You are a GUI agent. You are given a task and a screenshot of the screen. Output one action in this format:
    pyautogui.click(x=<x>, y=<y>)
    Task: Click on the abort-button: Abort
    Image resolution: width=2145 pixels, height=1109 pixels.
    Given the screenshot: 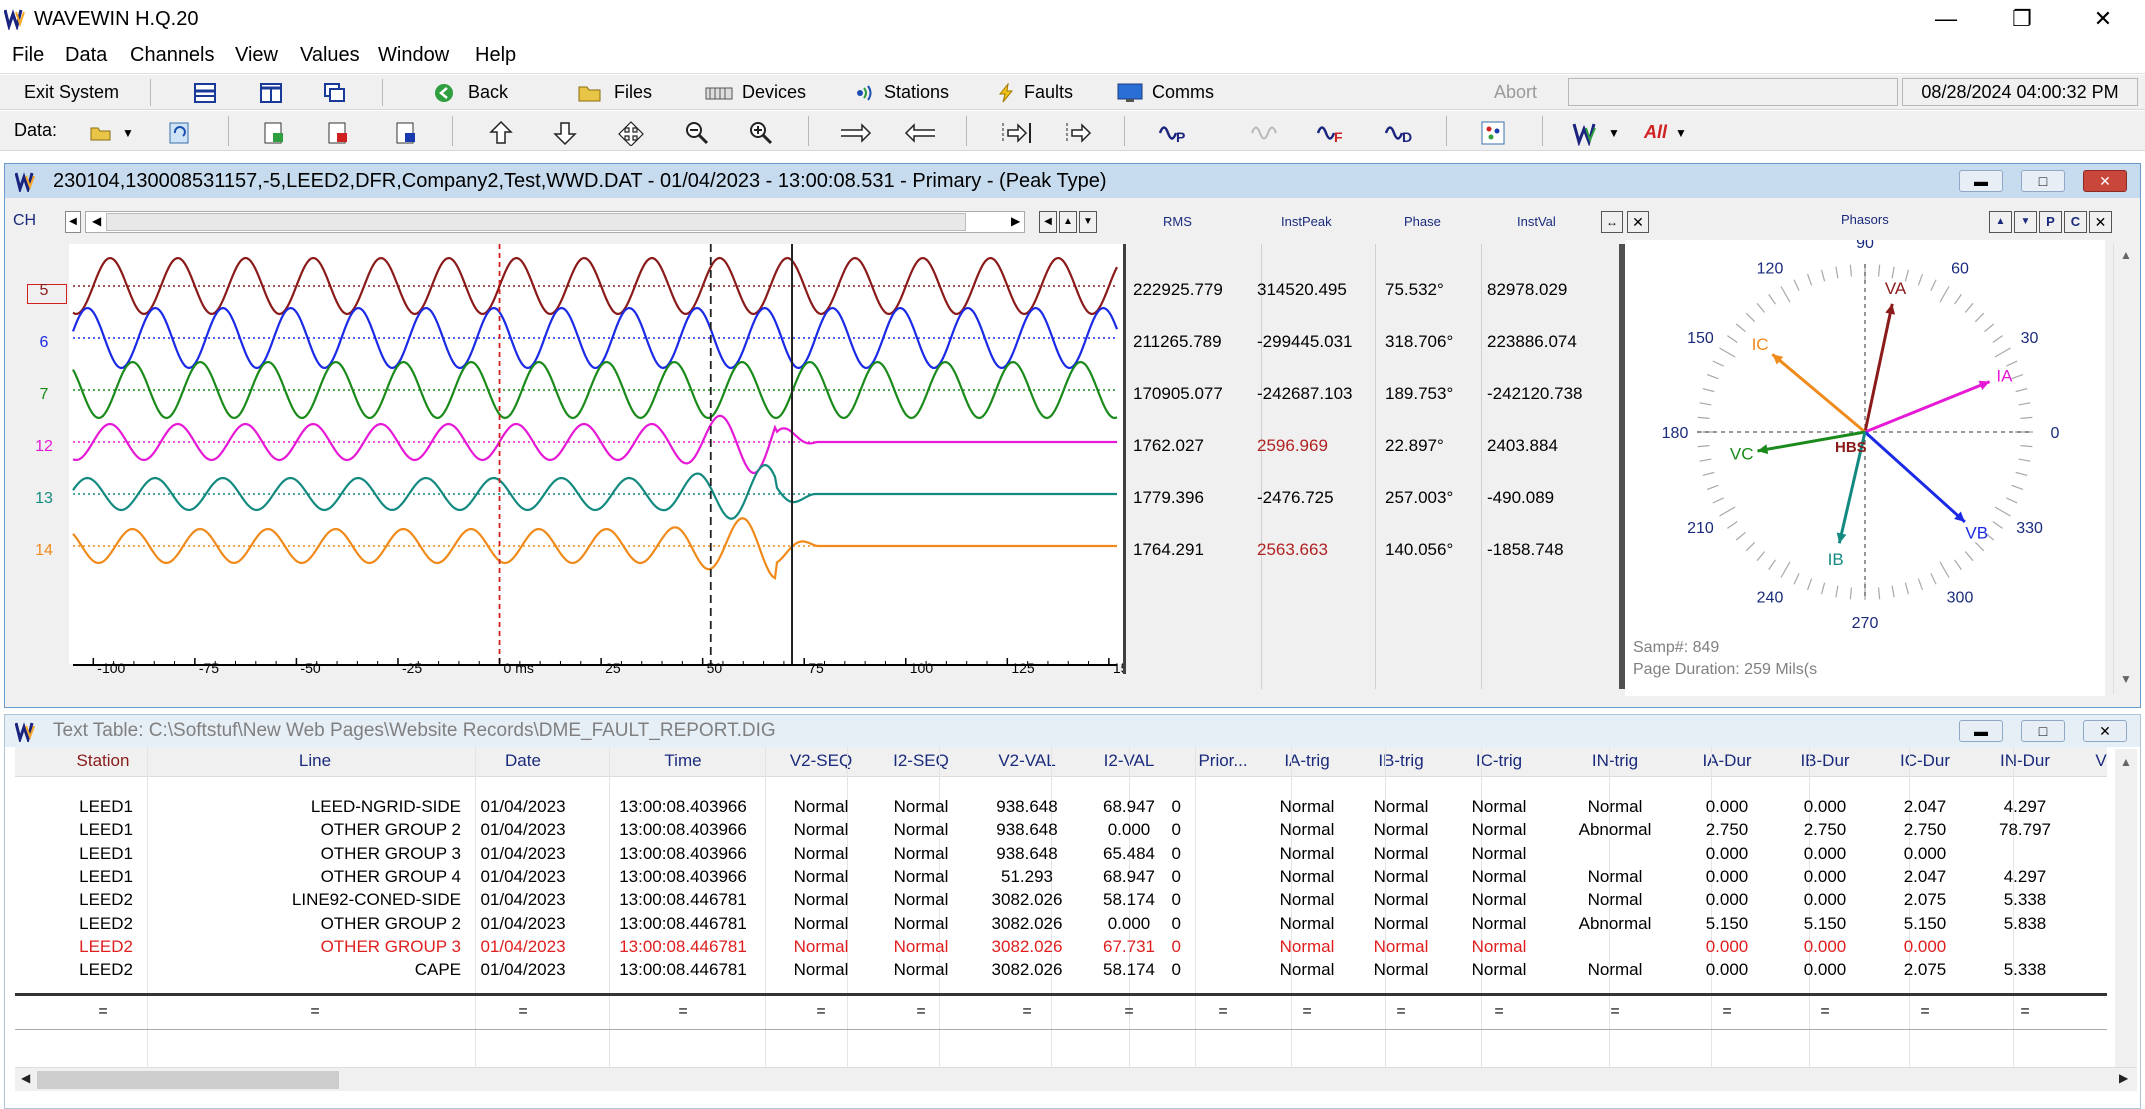 What is the action you would take?
    pyautogui.click(x=1515, y=92)
    